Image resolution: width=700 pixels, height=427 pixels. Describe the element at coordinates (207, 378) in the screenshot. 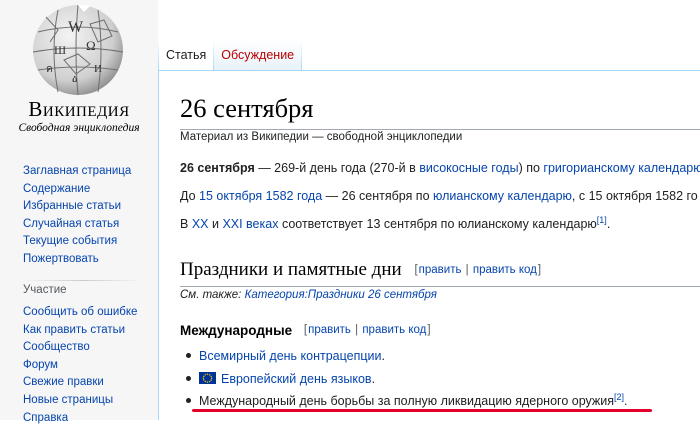

I see `eu-flag-icon` at that location.